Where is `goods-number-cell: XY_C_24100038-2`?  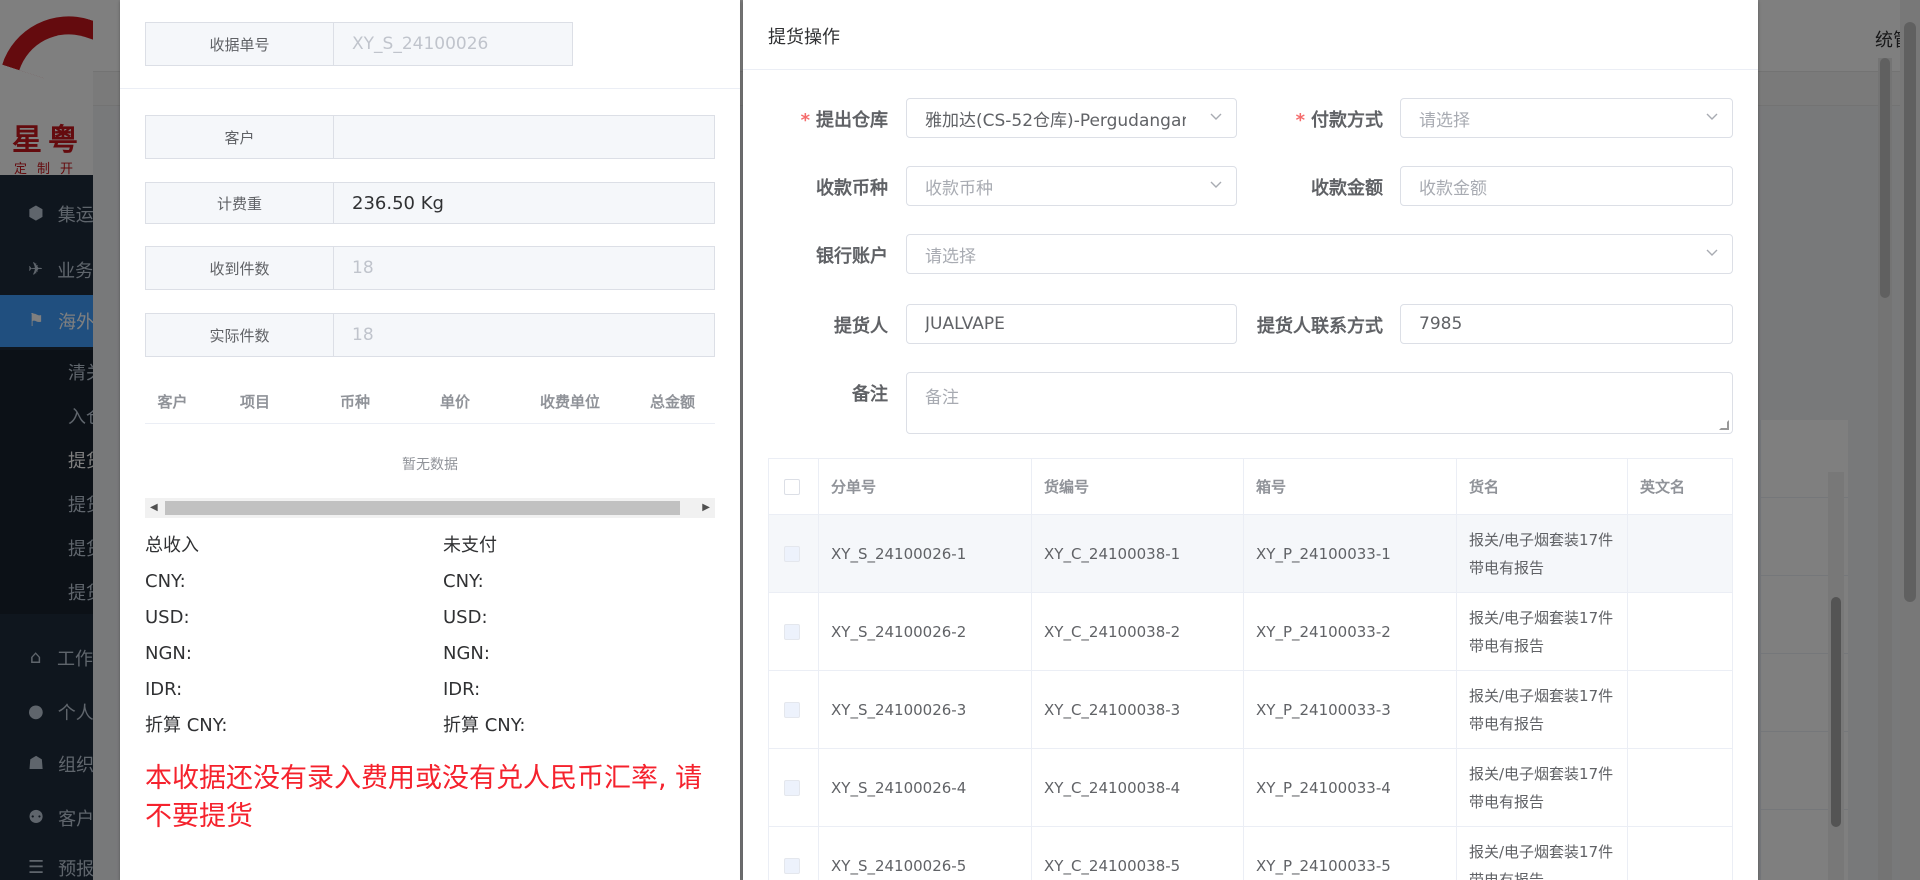
goods-number-cell: XY_C_24100038-2 is located at coordinates (1138, 631).